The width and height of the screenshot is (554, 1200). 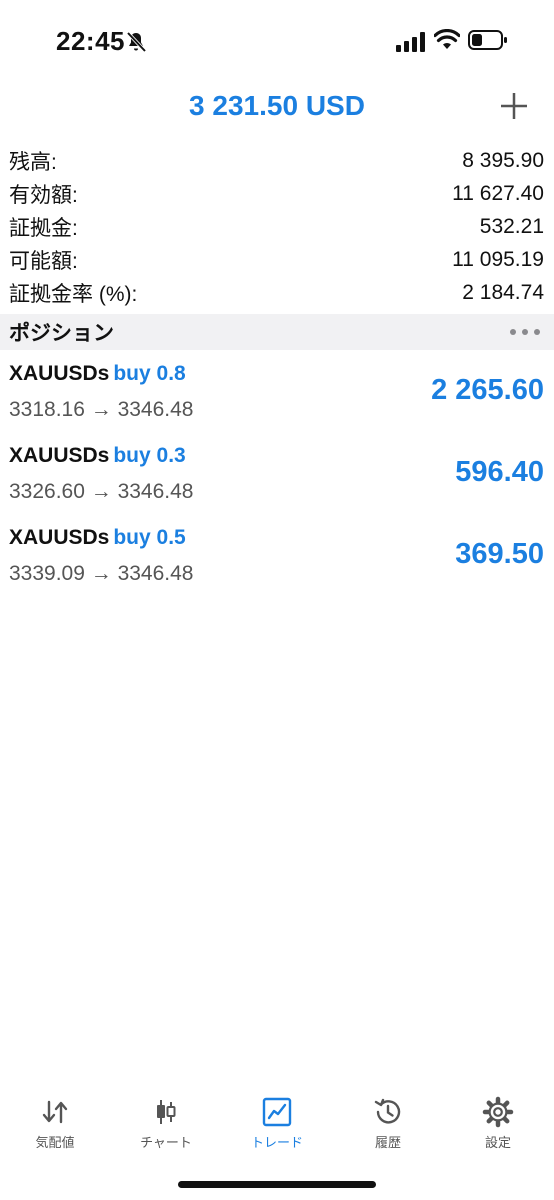 What do you see at coordinates (277, 1112) in the screenshot?
I see `trade-chart-icon` at bounding box center [277, 1112].